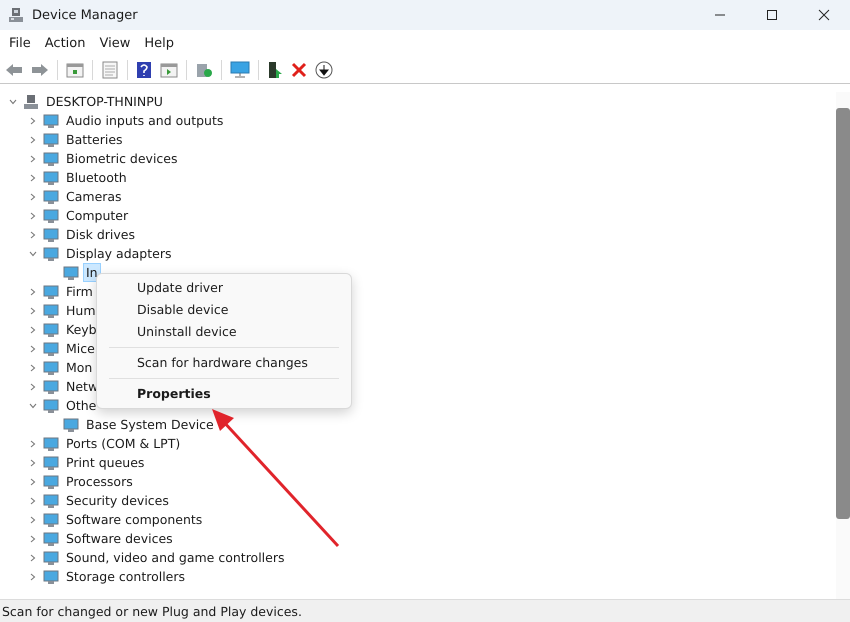 The width and height of the screenshot is (850, 622). Describe the element at coordinates (152, 611) in the screenshot. I see `status-text: Scan for changed or new Plug and Play devices.` at that location.